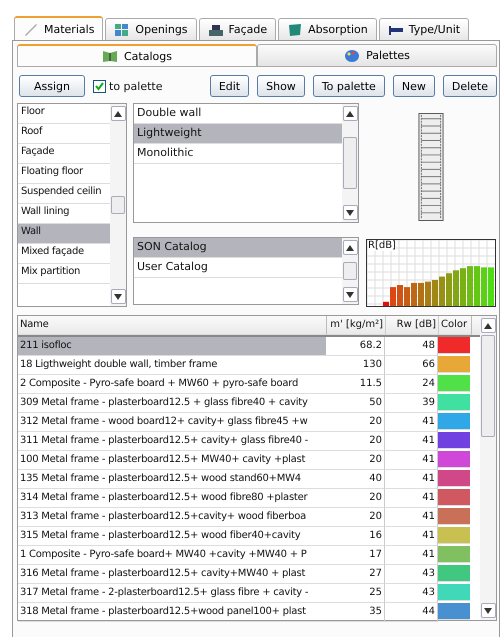  Describe the element at coordinates (122, 29) in the screenshot. I see `windows-icon` at that location.